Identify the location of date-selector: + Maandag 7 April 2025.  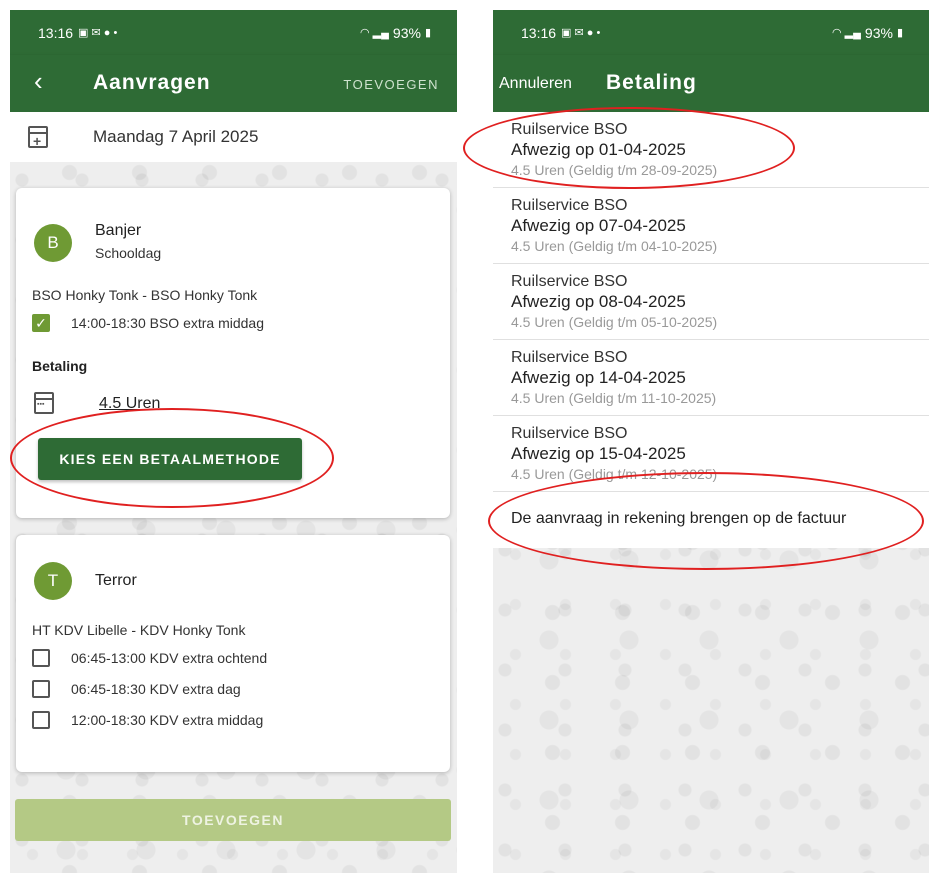
(233, 137).